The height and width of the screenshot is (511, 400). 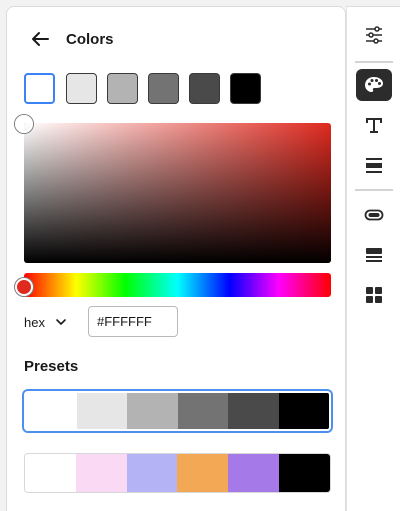 What do you see at coordinates (245, 88) in the screenshot?
I see `swatch-black` at bounding box center [245, 88].